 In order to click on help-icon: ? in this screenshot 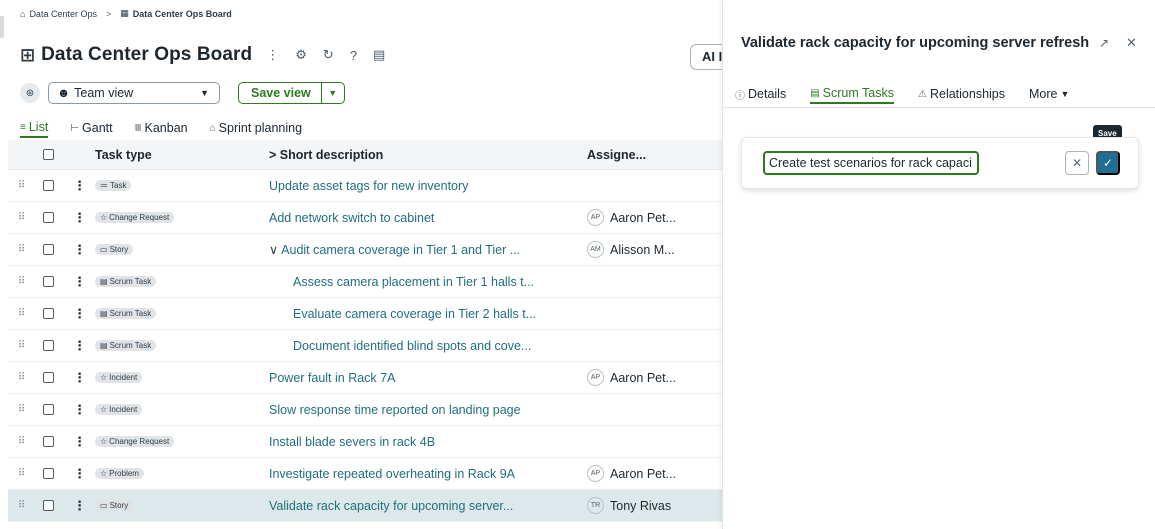, I will do `click(353, 55)`.